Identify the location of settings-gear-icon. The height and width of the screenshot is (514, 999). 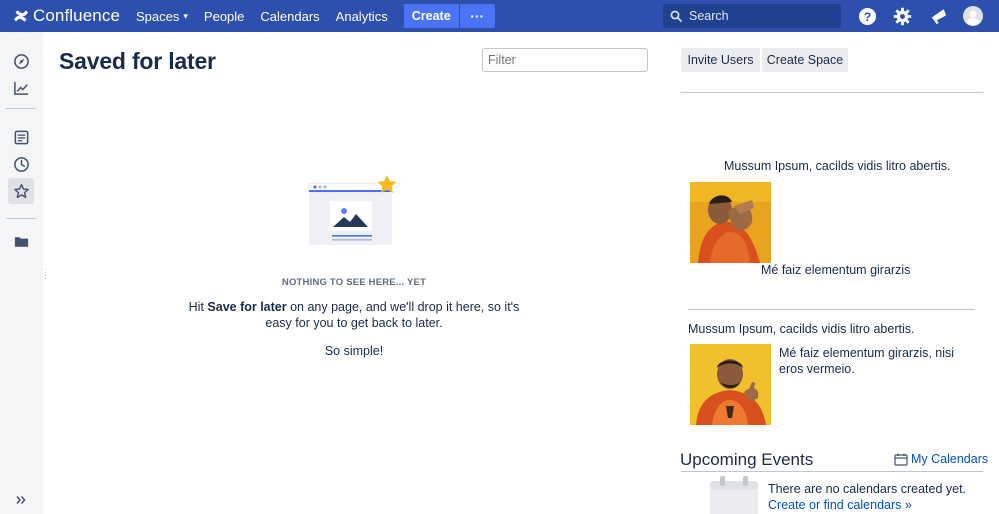
(902, 16).